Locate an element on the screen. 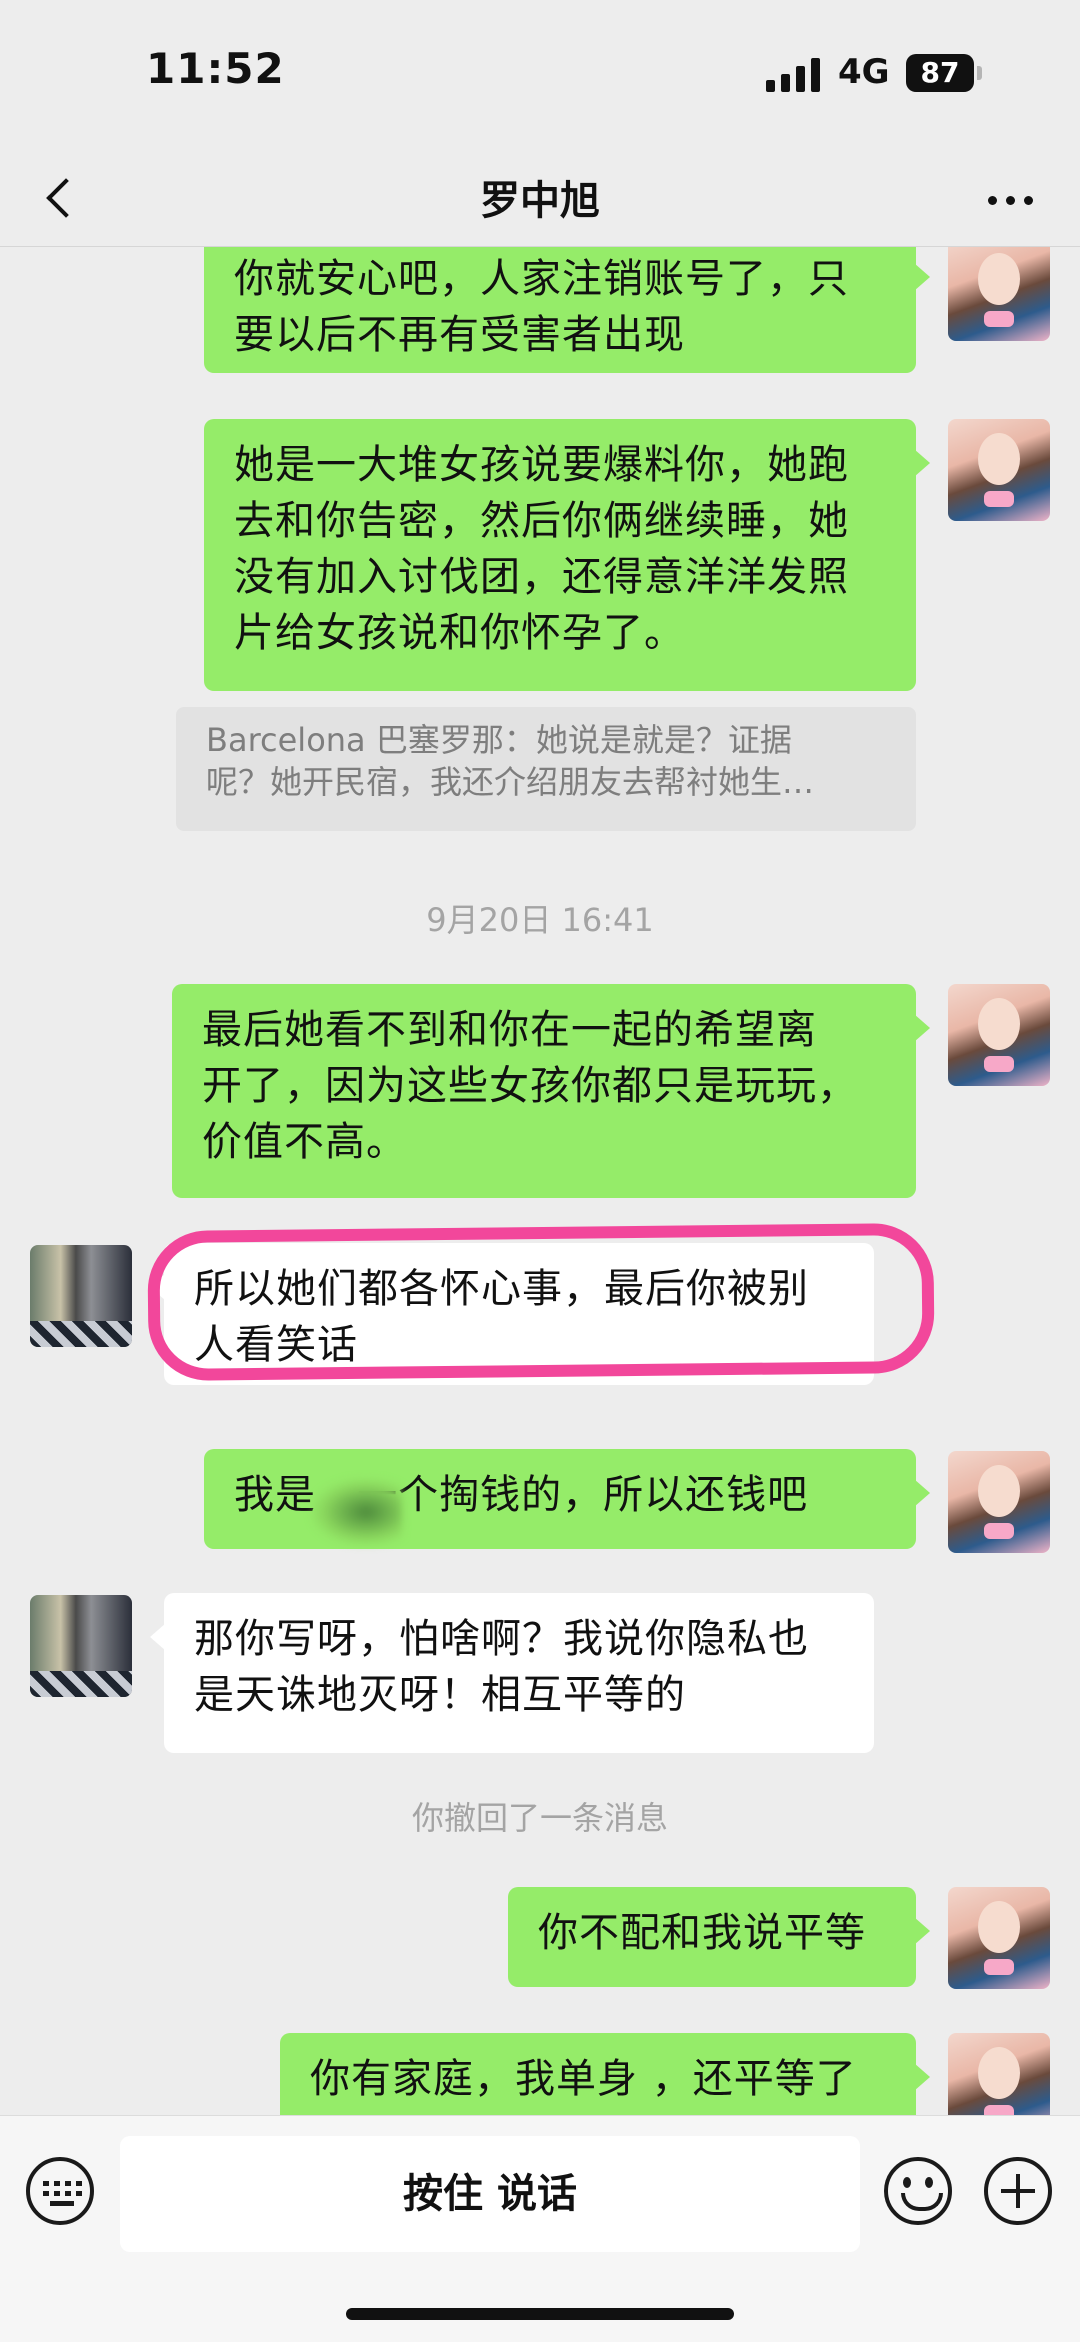 The width and height of the screenshot is (1080, 2342). network-type: 4G is located at coordinates (864, 72).